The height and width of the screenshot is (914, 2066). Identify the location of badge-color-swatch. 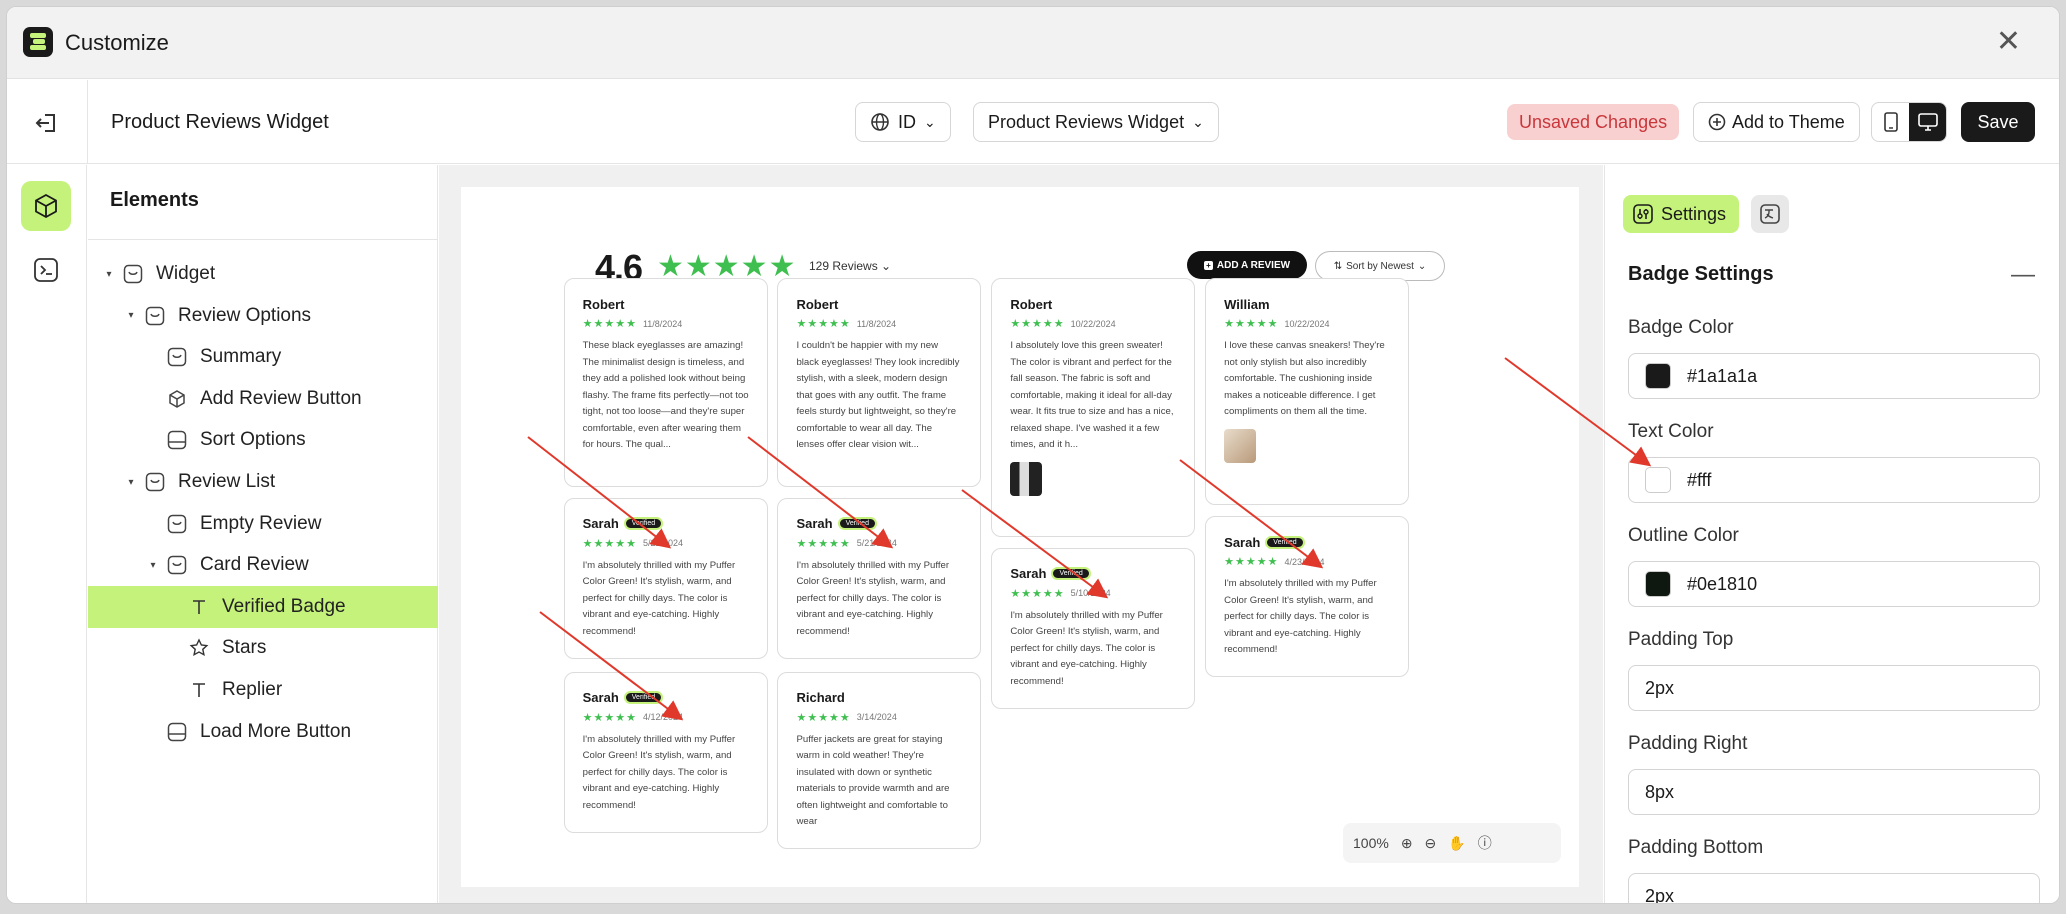
(1658, 376).